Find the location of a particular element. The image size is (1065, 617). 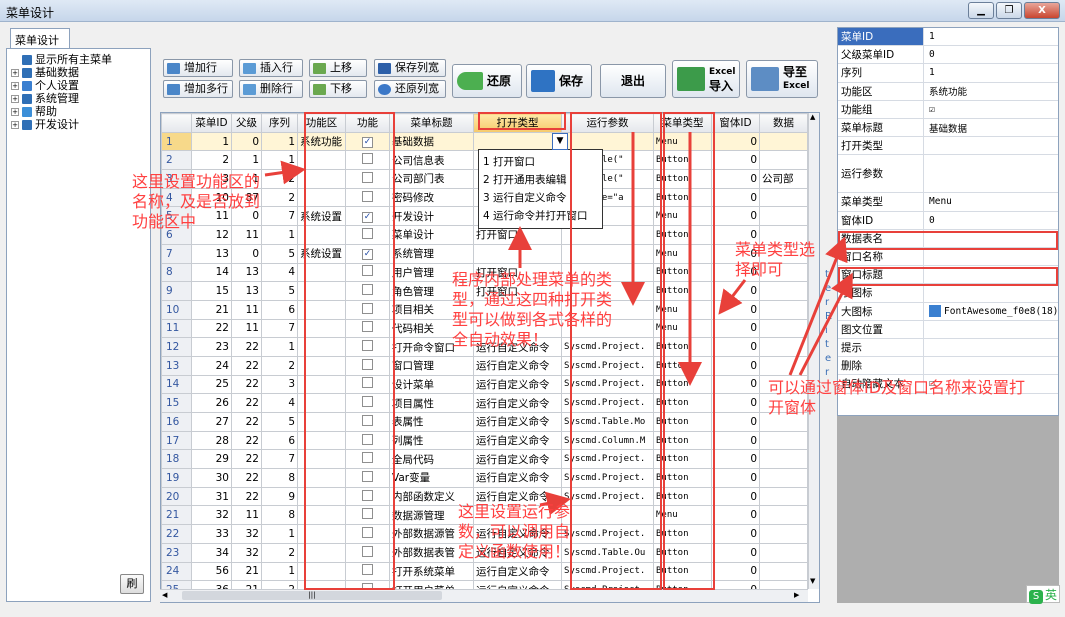

property-value: FontAwesome_f0e8(18) is located at coordinates (992, 311).